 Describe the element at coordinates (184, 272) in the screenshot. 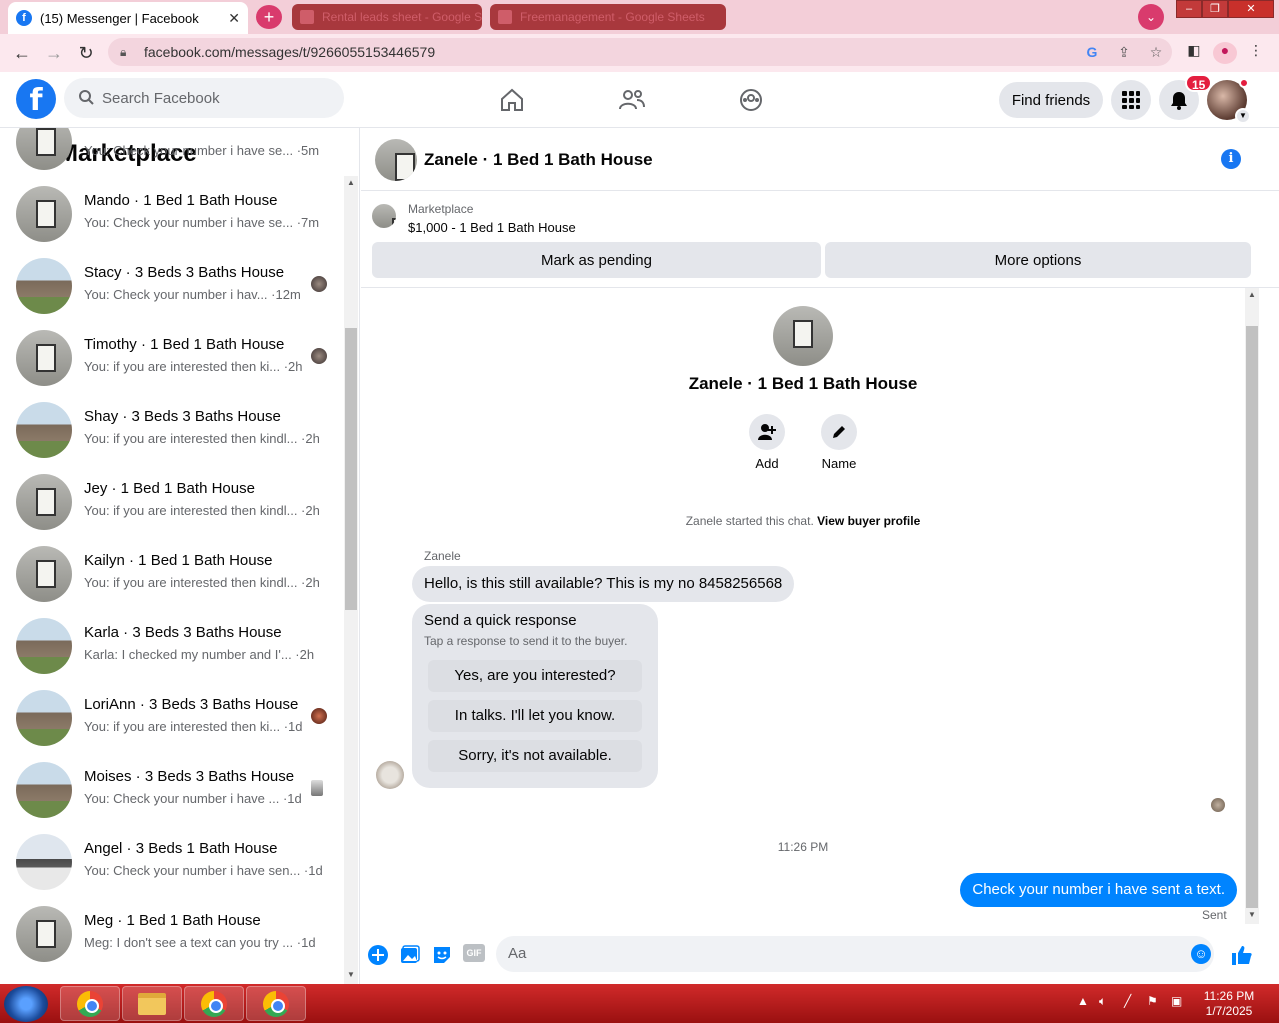

I see `conversation-name: Stacy · 3 Beds 3 Baths House` at that location.